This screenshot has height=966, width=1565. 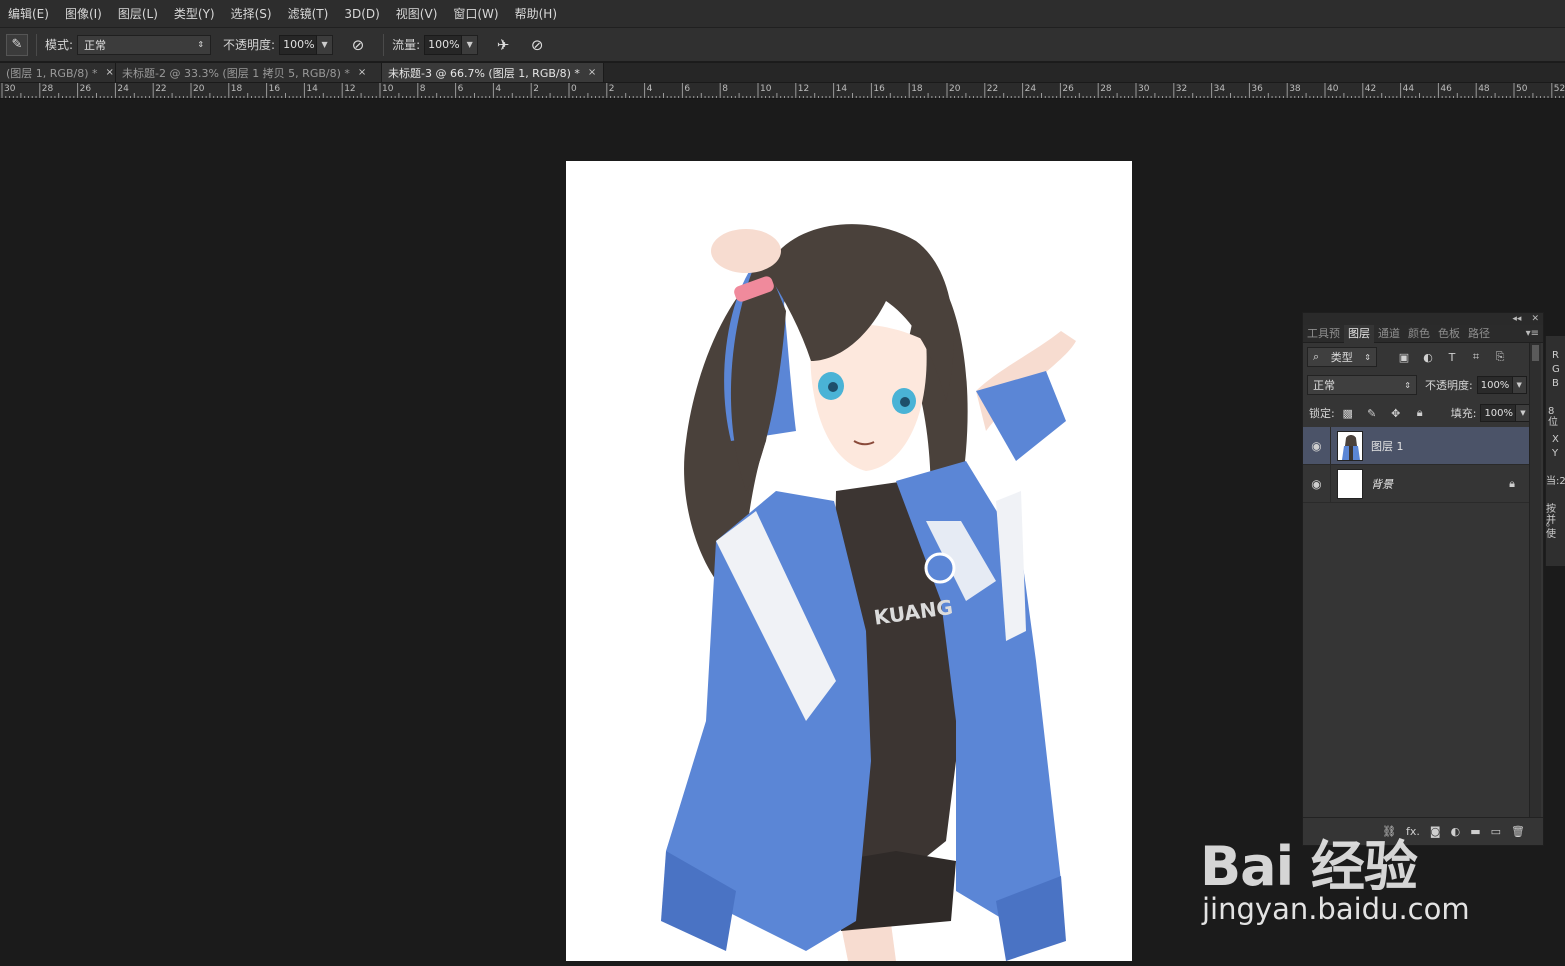 I want to click on lock-icon: 🔒︎, so click(x=1512, y=483).